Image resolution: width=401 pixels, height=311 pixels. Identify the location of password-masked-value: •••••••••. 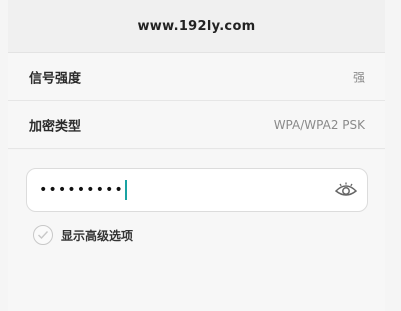
(81, 190).